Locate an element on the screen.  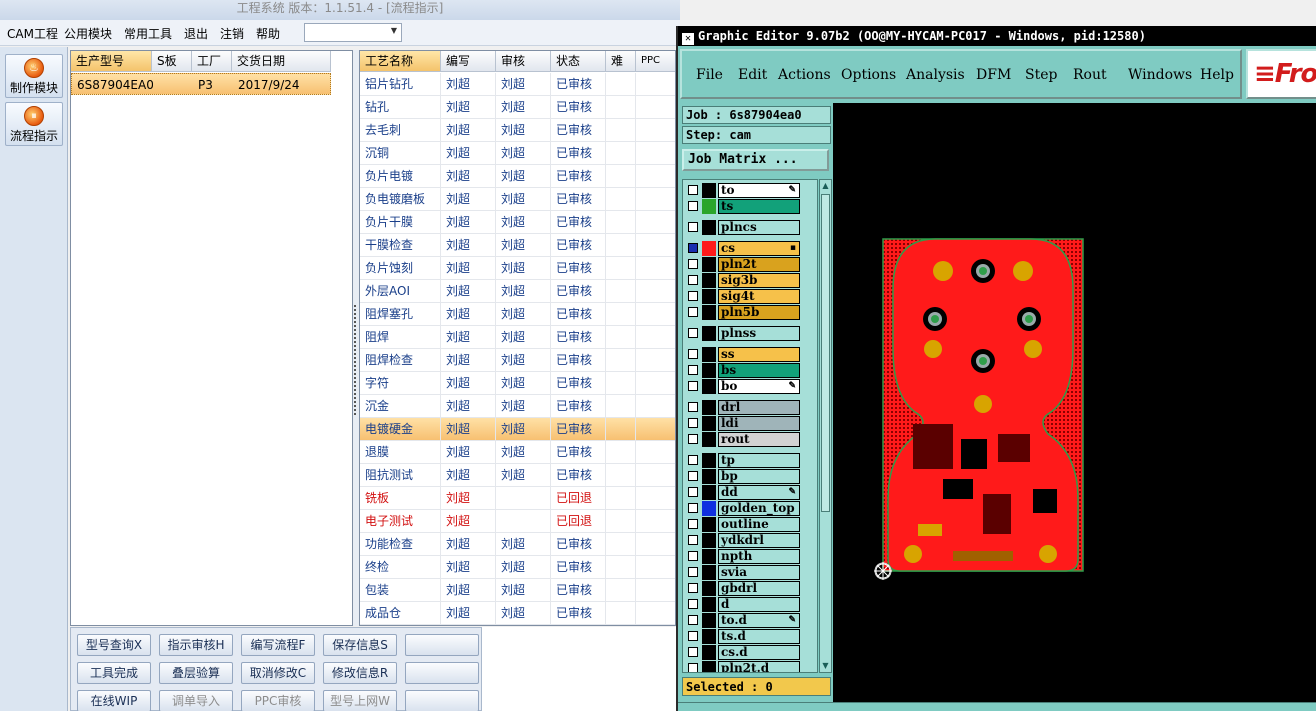
layer-row-ts-d: ts.d is located at coordinates (745, 636).